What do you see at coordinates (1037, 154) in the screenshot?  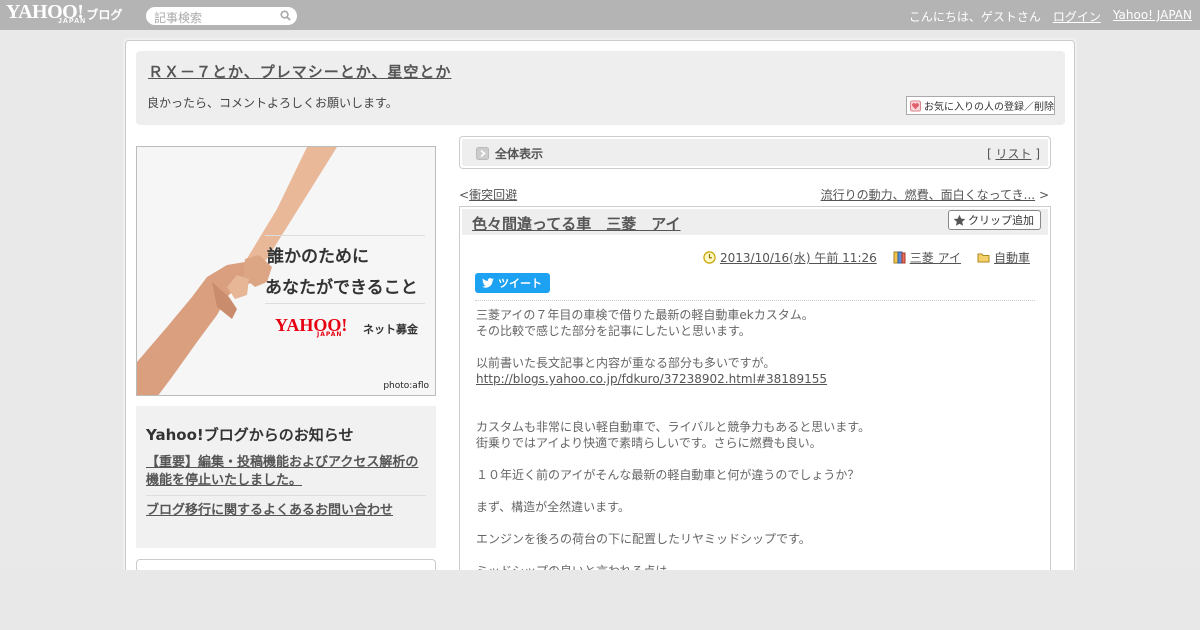 I see `bracket-close: ]` at bounding box center [1037, 154].